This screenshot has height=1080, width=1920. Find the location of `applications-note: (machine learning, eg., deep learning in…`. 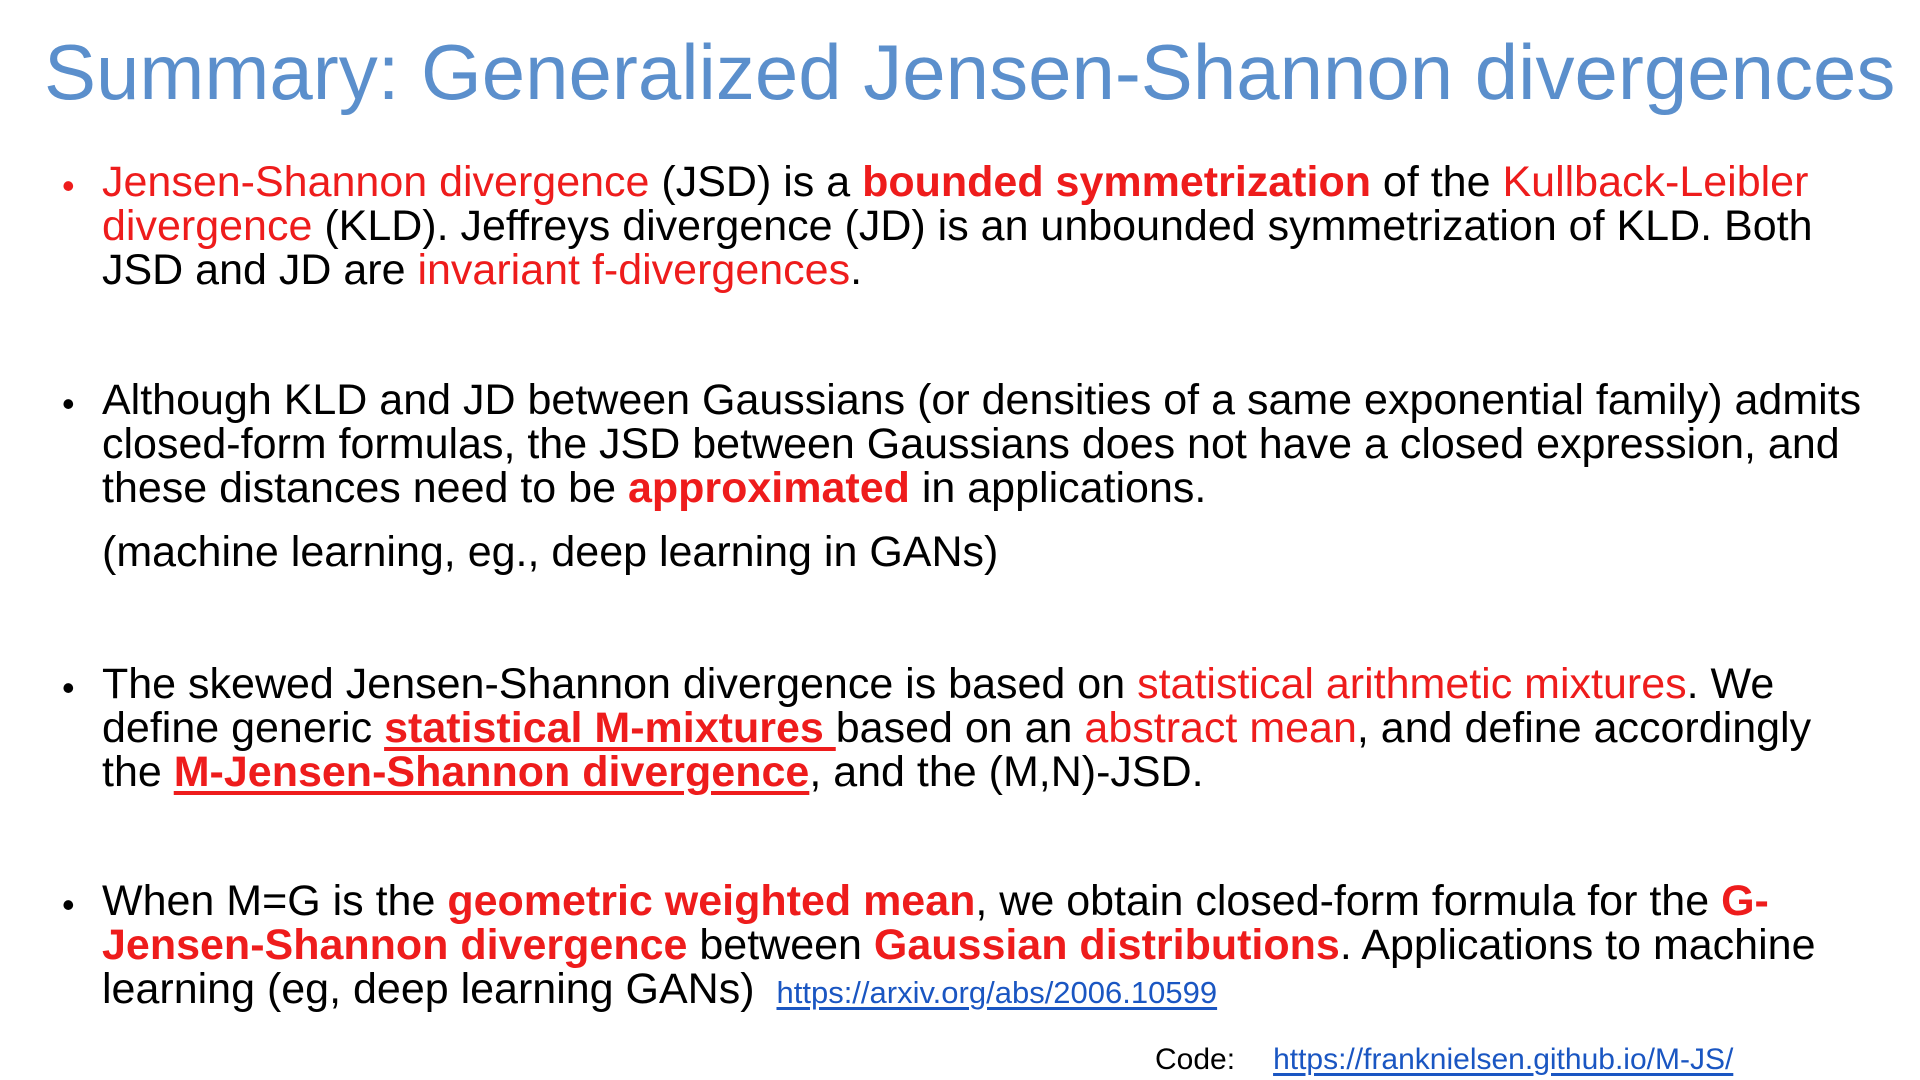

applications-note: (machine learning, eg., deep learning in… is located at coordinates (550, 552).